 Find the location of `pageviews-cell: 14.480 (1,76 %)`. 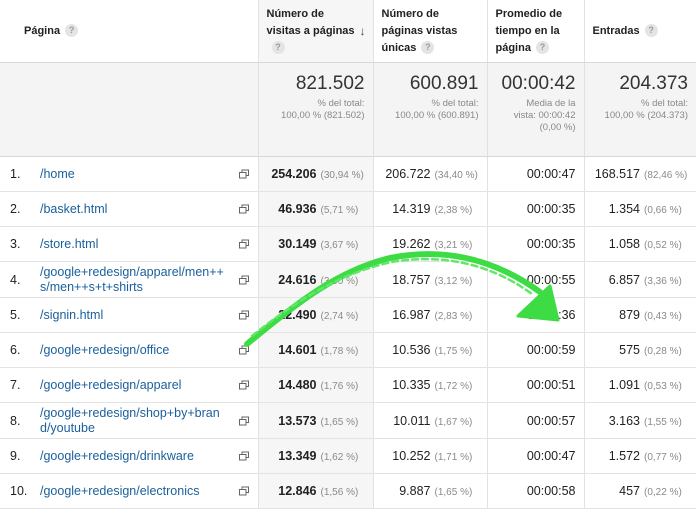

pageviews-cell: 14.480 (1,76 %) is located at coordinates (316, 385).